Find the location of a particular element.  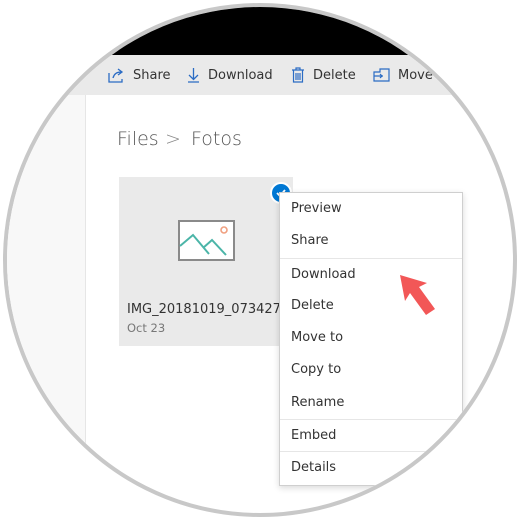

menu-item-share: Share is located at coordinates (371, 241).